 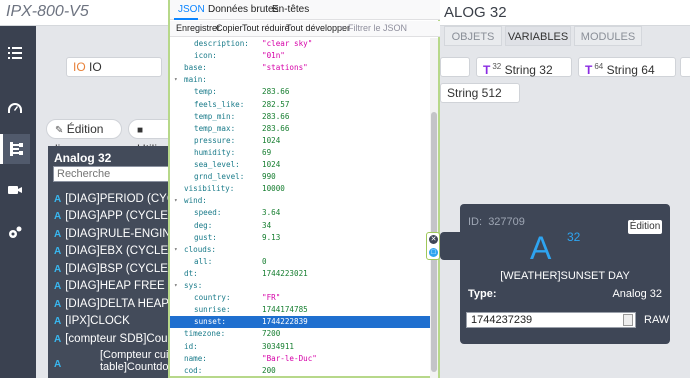 What do you see at coordinates (434, 208) in the screenshot?
I see `scrollbar` at bounding box center [434, 208].